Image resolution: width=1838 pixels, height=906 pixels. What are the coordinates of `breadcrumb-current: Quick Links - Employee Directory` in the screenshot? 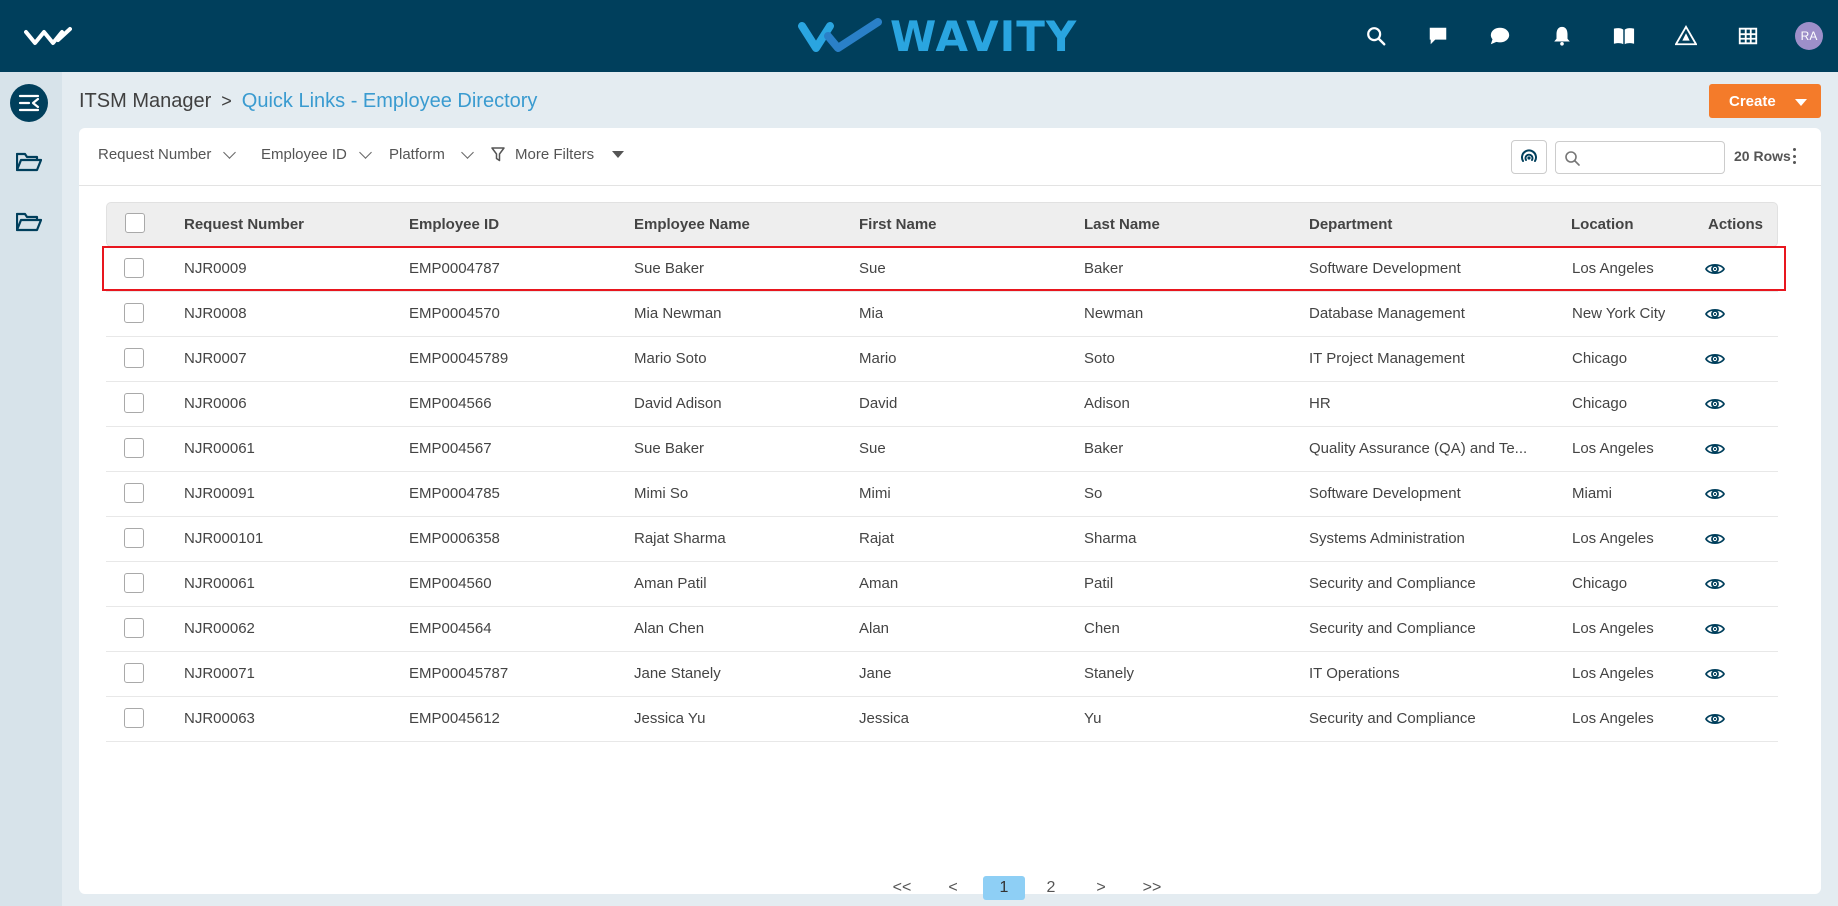 It's located at (390, 101).